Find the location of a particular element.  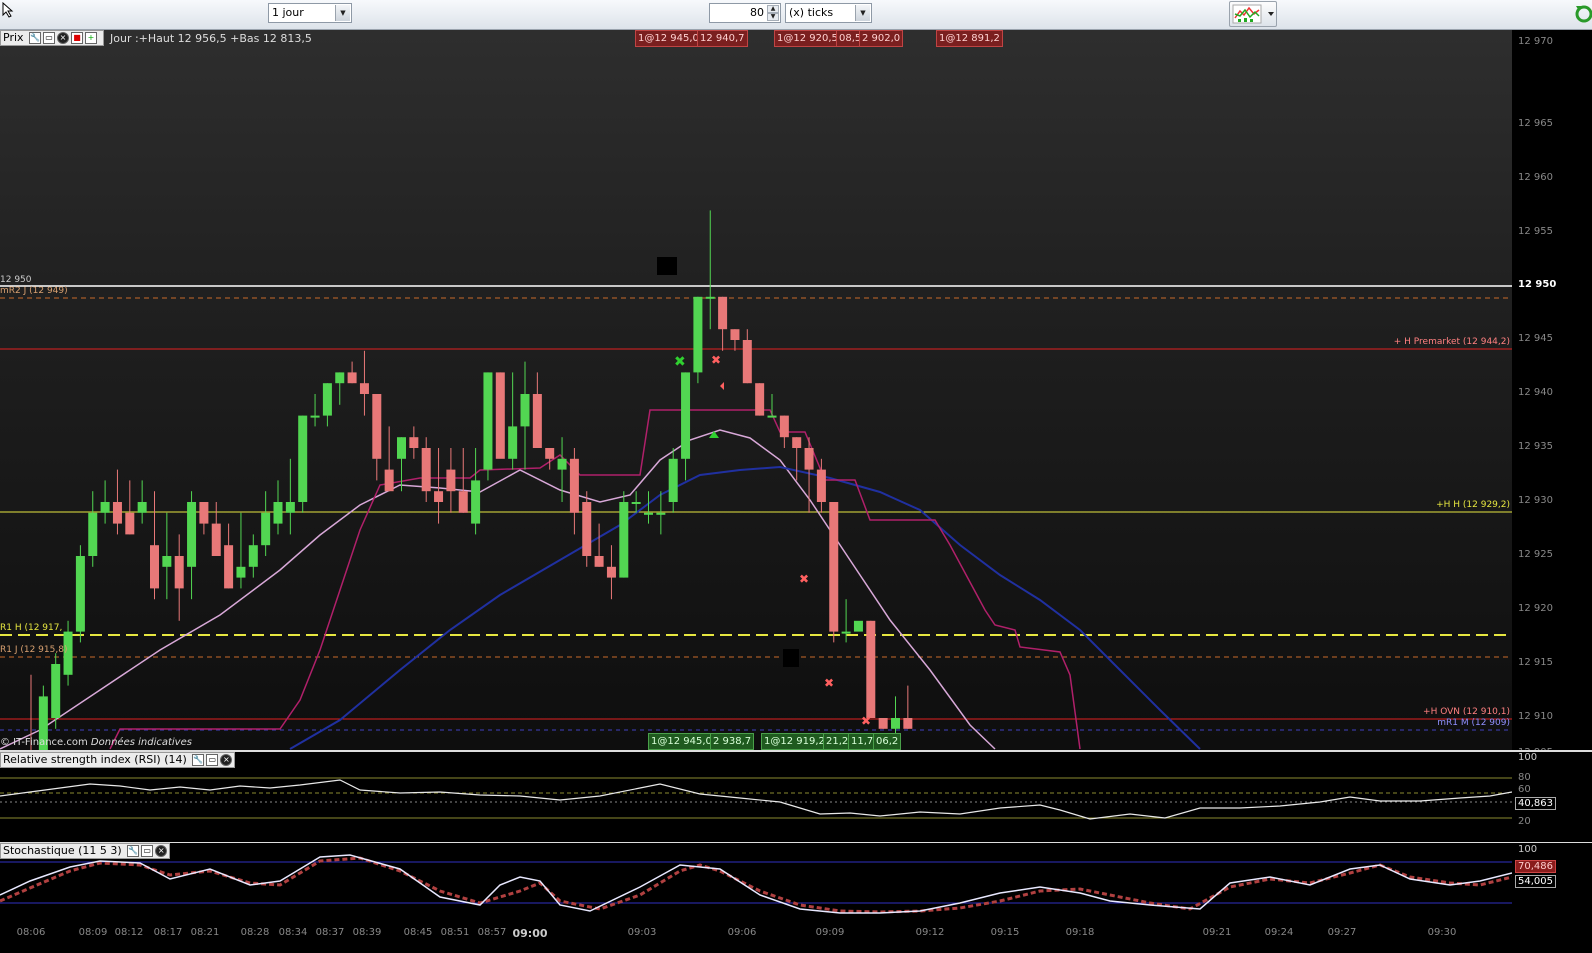

rsi-value-badge: 40,863 is located at coordinates (1535, 803).